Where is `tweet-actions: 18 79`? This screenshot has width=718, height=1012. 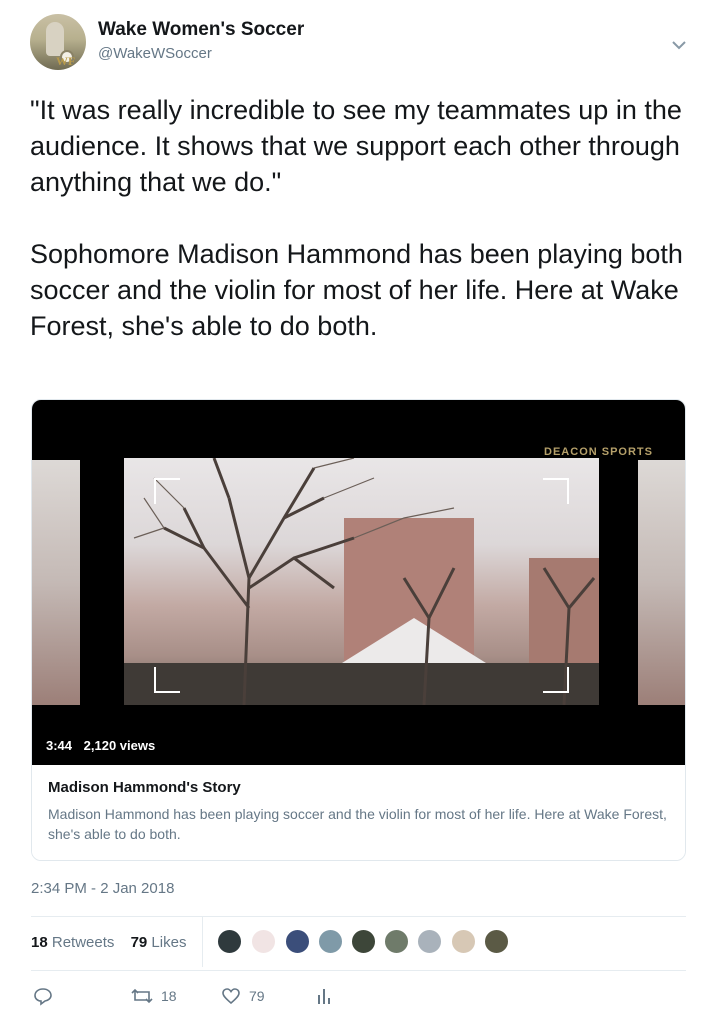
tweet-actions: 18 79 is located at coordinates (358, 998).